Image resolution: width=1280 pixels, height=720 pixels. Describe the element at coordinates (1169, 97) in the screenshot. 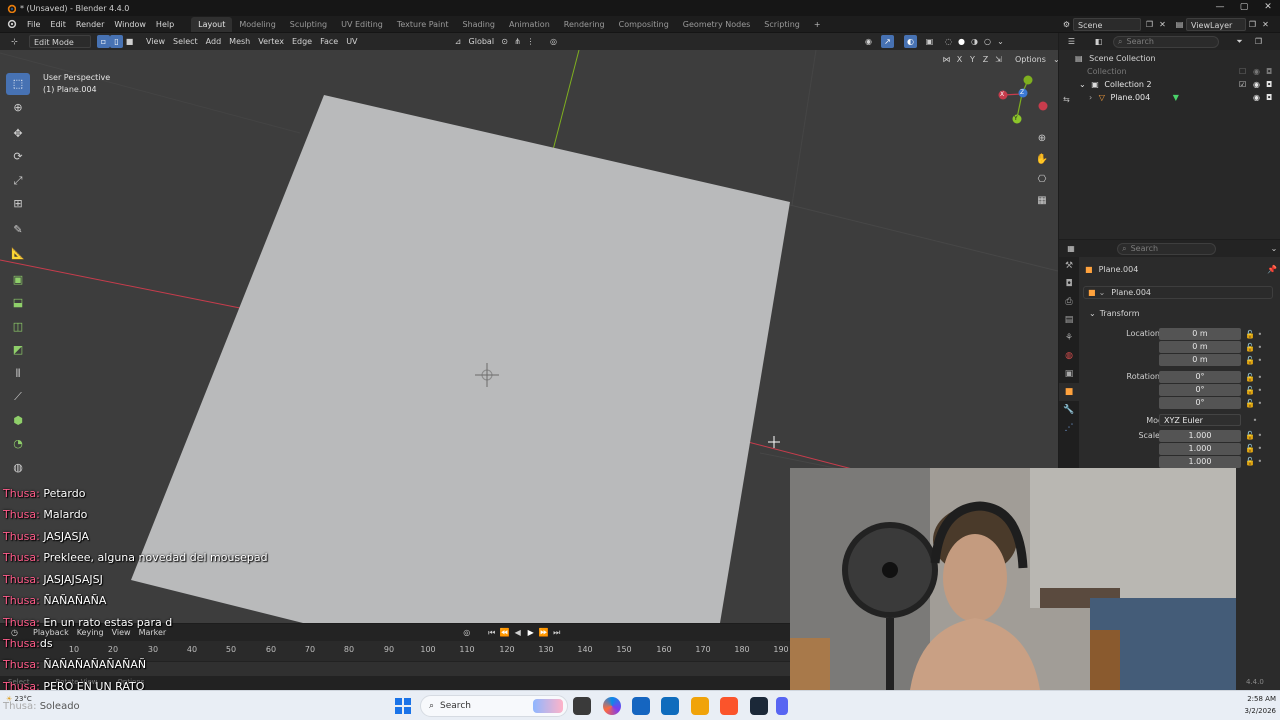

I see `plane-object-row: › ▽ Plane.004 ▼ ◉ ◘` at that location.